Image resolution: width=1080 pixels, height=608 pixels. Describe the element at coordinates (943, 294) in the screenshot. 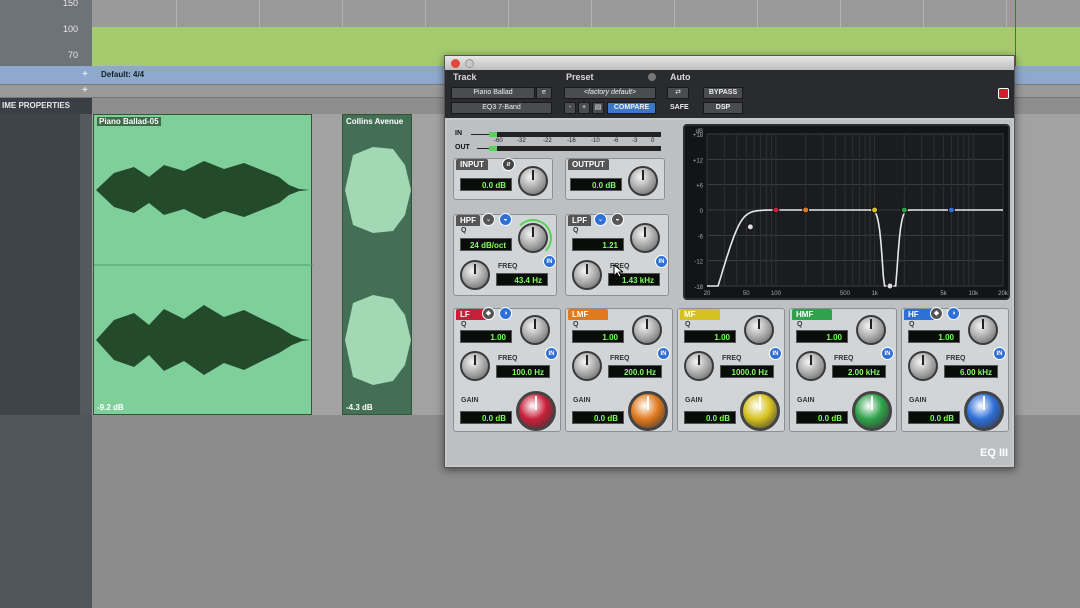

I see `graph-x-tick: 5k` at that location.